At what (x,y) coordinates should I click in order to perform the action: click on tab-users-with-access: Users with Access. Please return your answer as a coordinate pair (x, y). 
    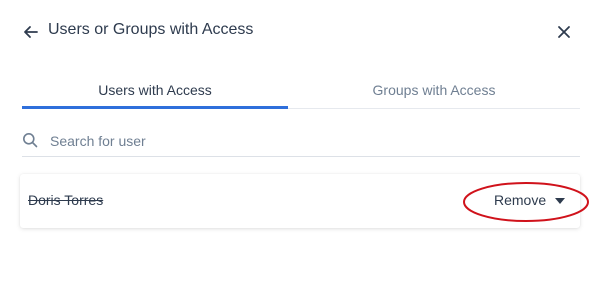
    Looking at the image, I should click on (155, 92).